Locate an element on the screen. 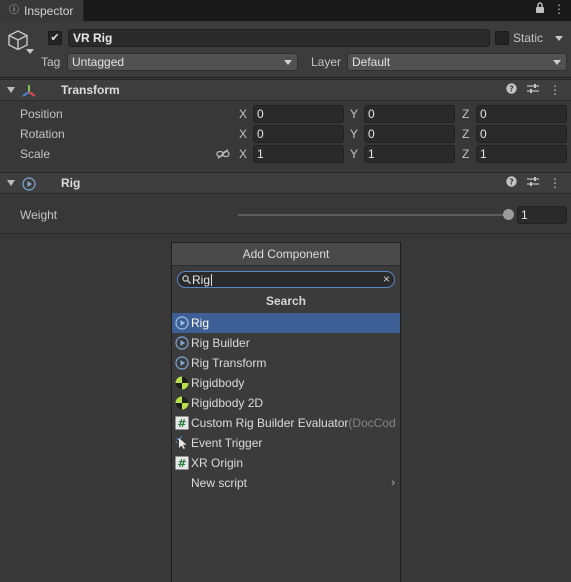  inspector-tab: ⓘ Inspector is located at coordinates (42, 10).